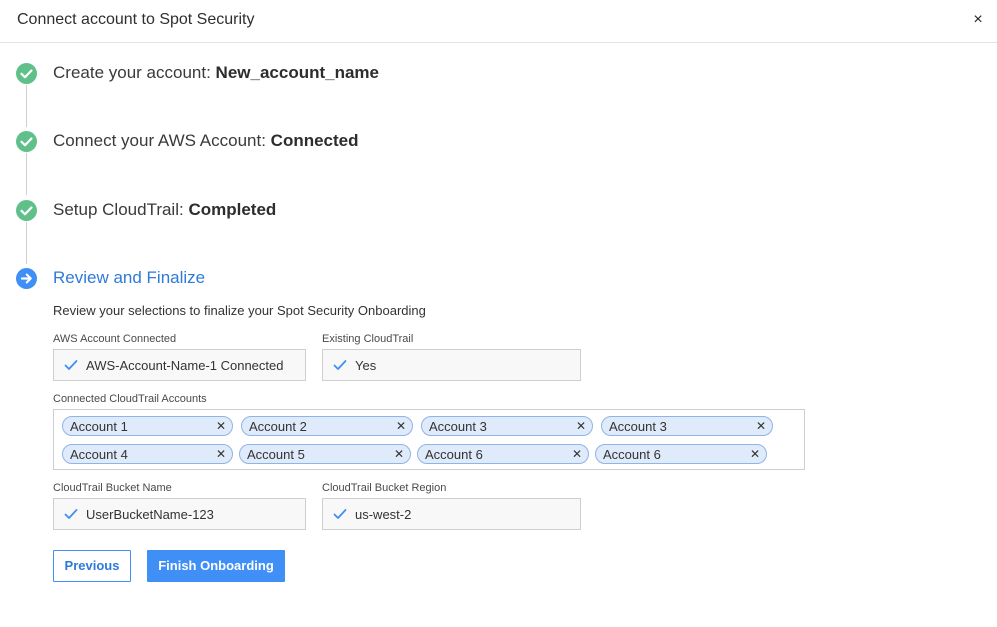  What do you see at coordinates (327, 426) in the screenshot?
I see `account-tag: Account 2 ✕` at bounding box center [327, 426].